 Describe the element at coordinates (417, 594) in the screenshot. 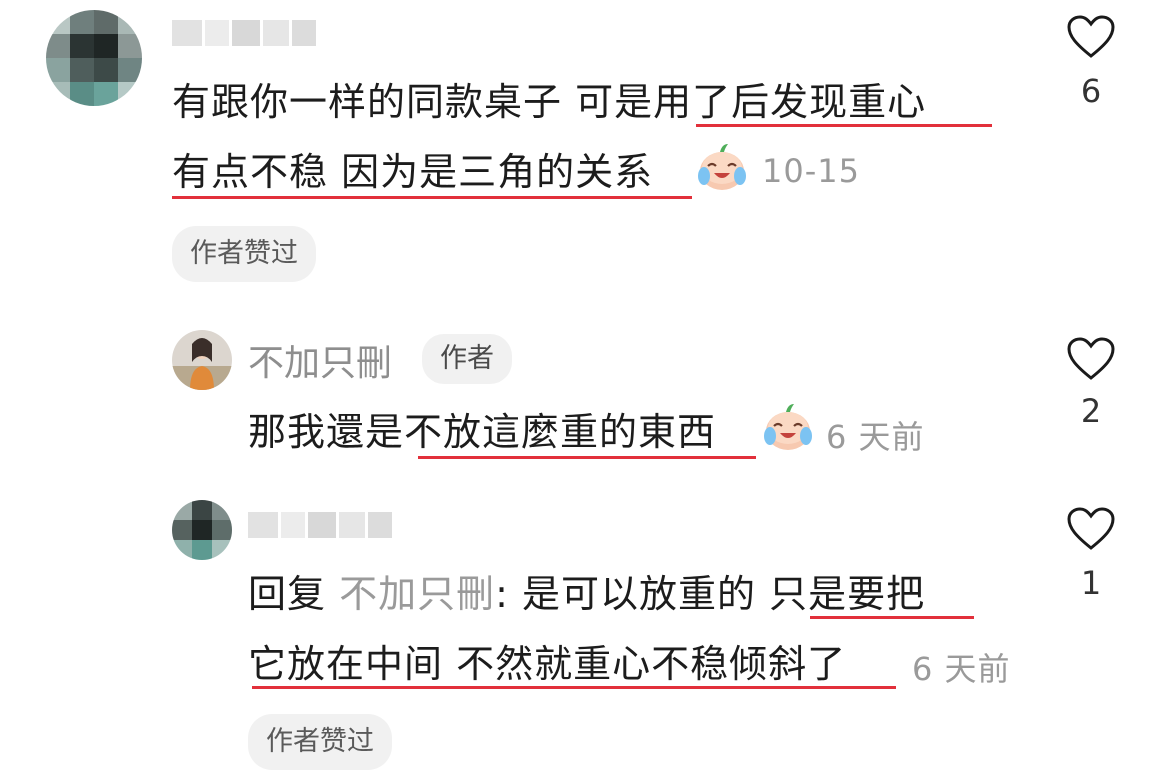

I see `reply-to-username: 不加只刪` at that location.